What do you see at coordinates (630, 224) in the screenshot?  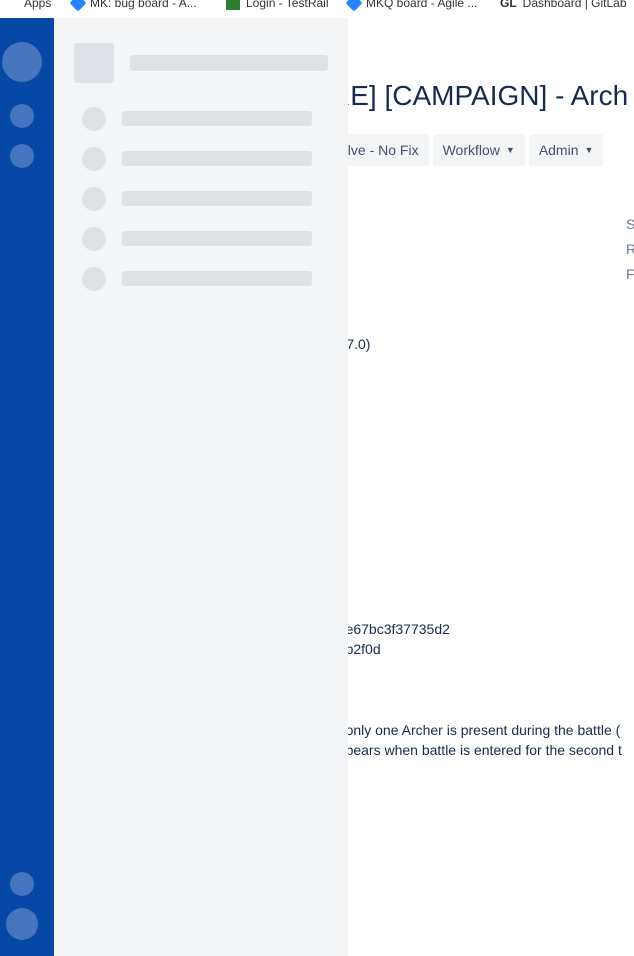 I see `people-field-label: S` at bounding box center [630, 224].